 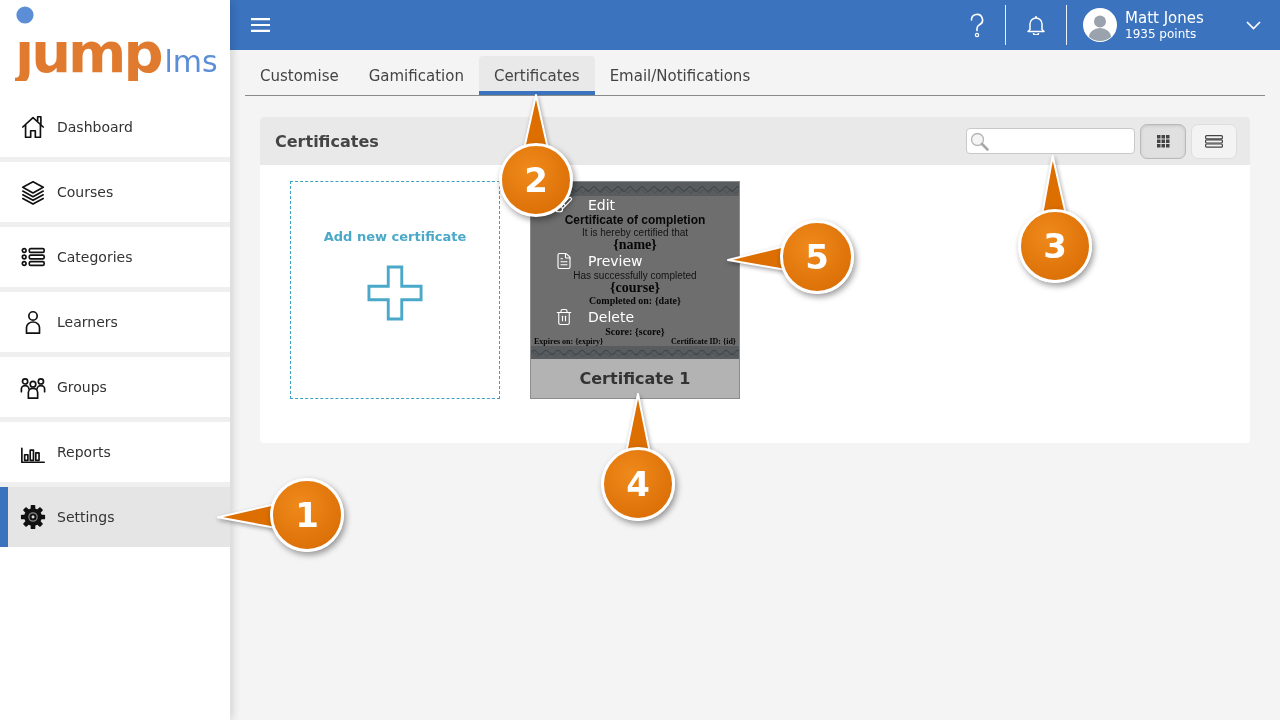 What do you see at coordinates (569, 341) in the screenshot?
I see `certificate-footer-text: Expires on: {expiry}` at bounding box center [569, 341].